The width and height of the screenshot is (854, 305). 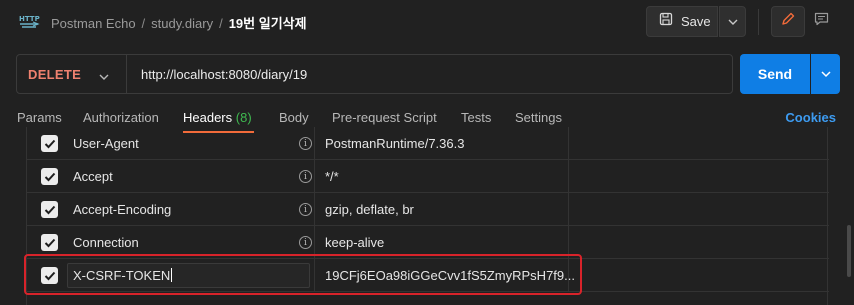 I want to click on save-icon, so click(x=666, y=21).